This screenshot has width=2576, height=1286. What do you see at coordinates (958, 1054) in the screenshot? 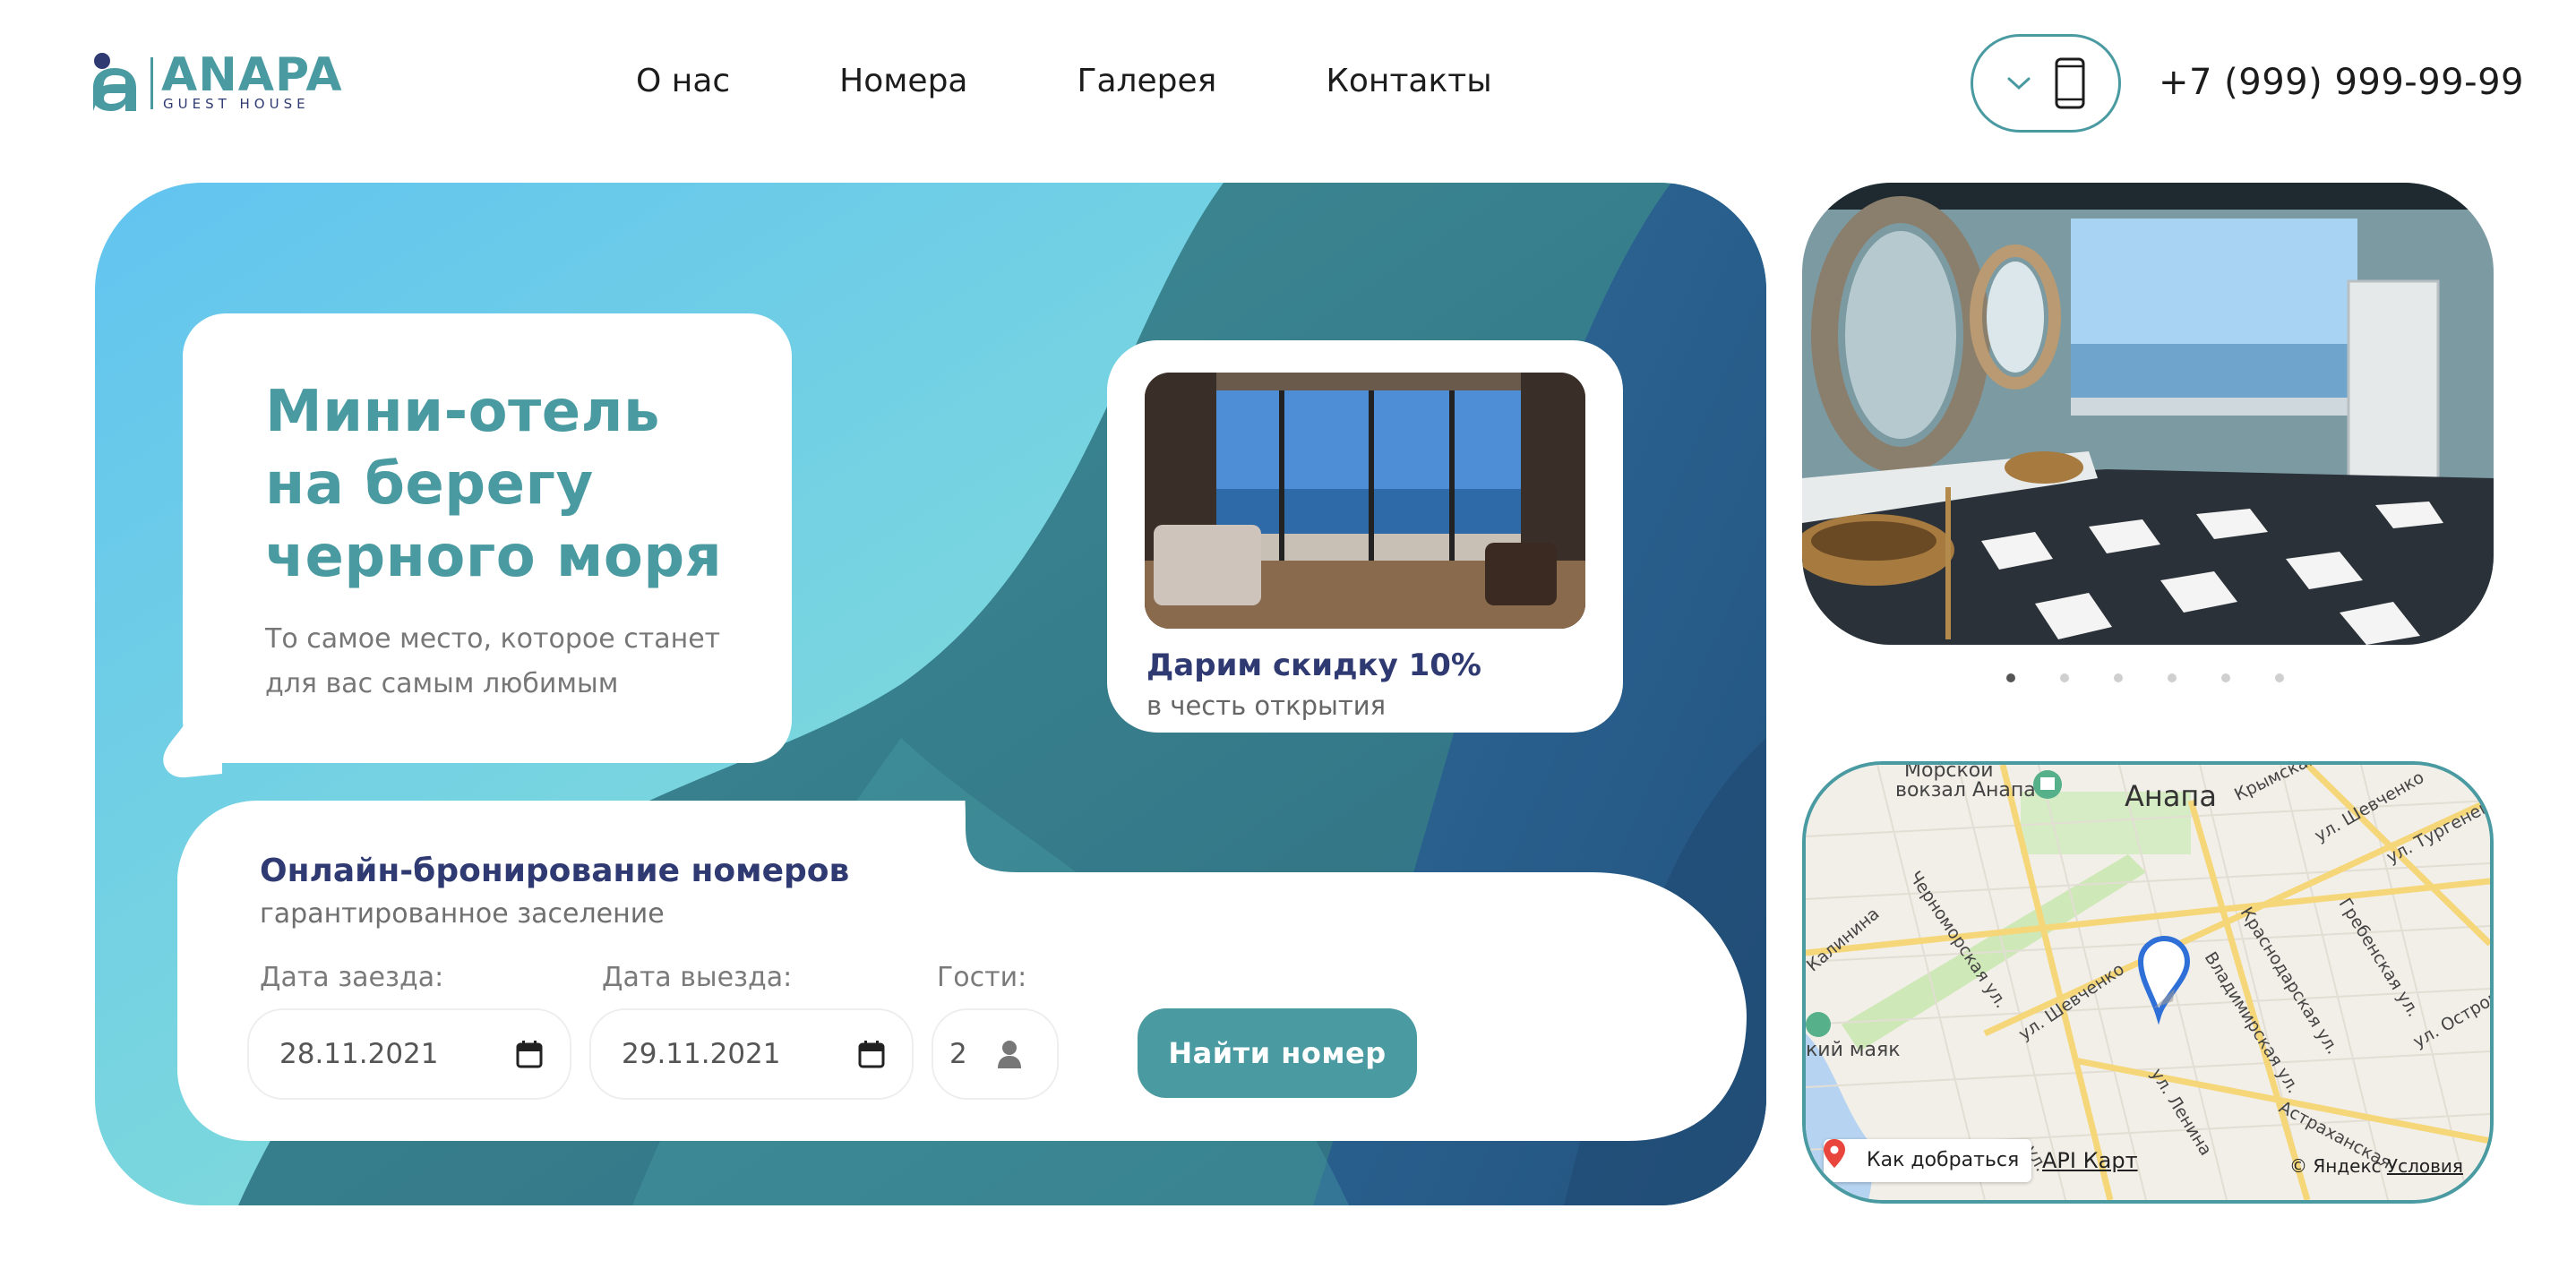
I see `guests-value: 2` at bounding box center [958, 1054].